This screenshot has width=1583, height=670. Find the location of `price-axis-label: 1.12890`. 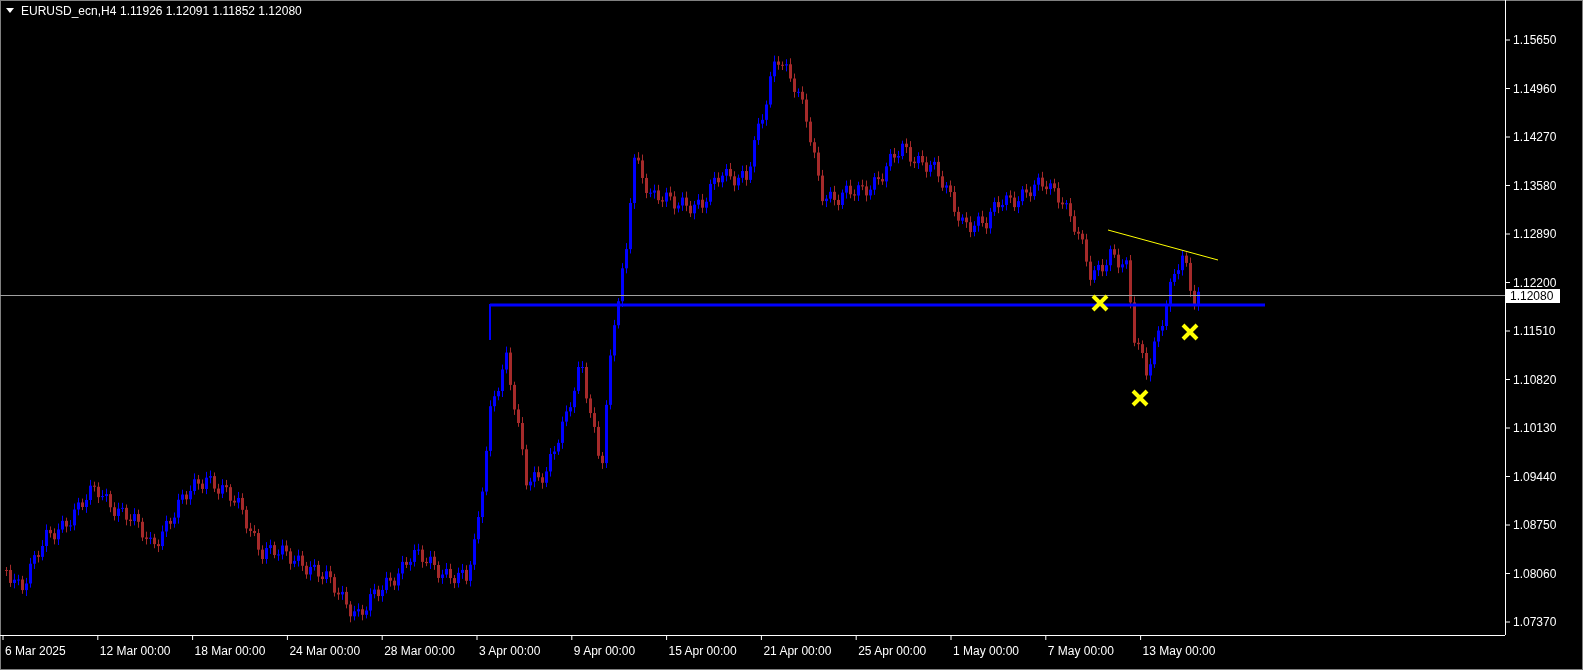

price-axis-label: 1.12890 is located at coordinates (1535, 234).